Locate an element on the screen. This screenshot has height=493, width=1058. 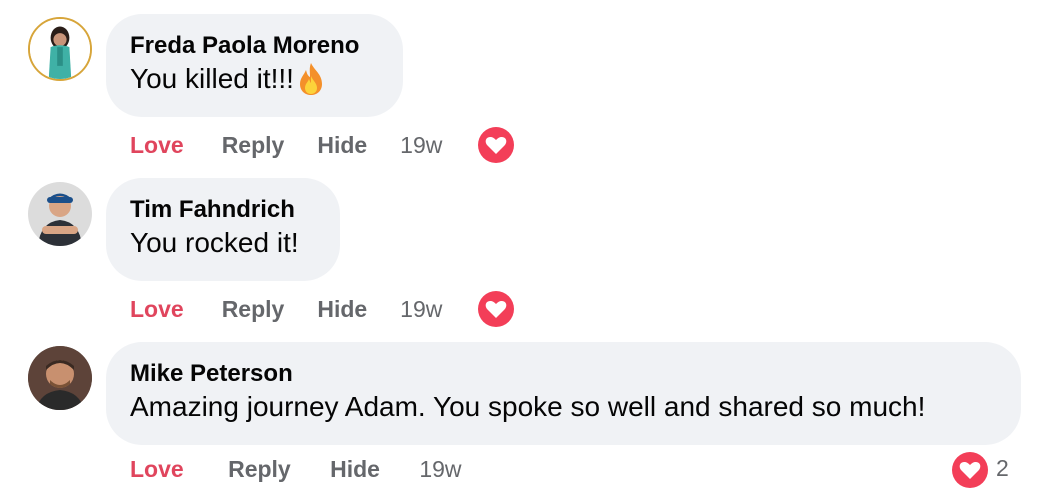
avatar-freda-image is located at coordinates (60, 49).